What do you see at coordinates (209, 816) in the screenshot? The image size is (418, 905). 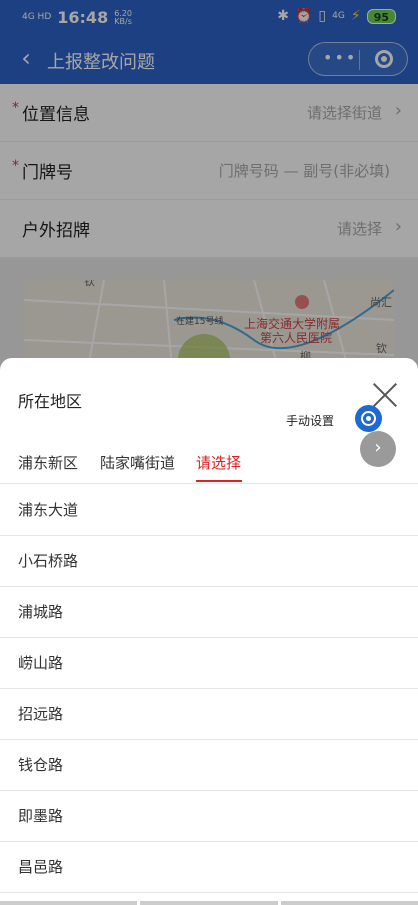 I see `list-item: 即墨路` at bounding box center [209, 816].